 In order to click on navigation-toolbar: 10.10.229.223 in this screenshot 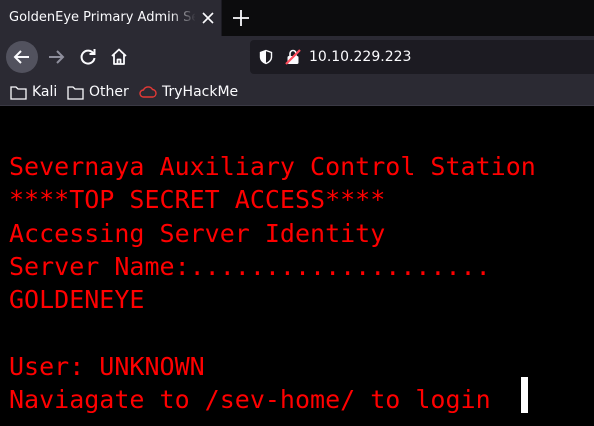, I will do `click(297, 57)`.